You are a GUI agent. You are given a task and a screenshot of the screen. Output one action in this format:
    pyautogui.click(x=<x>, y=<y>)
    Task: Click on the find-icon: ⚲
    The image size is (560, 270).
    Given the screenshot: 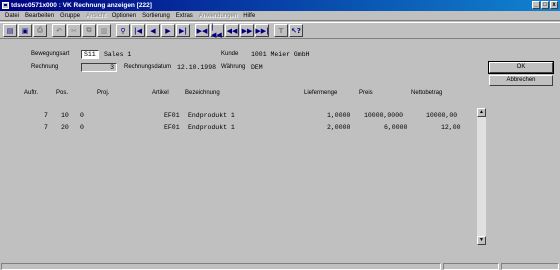 What is the action you would take?
    pyautogui.click(x=123, y=30)
    